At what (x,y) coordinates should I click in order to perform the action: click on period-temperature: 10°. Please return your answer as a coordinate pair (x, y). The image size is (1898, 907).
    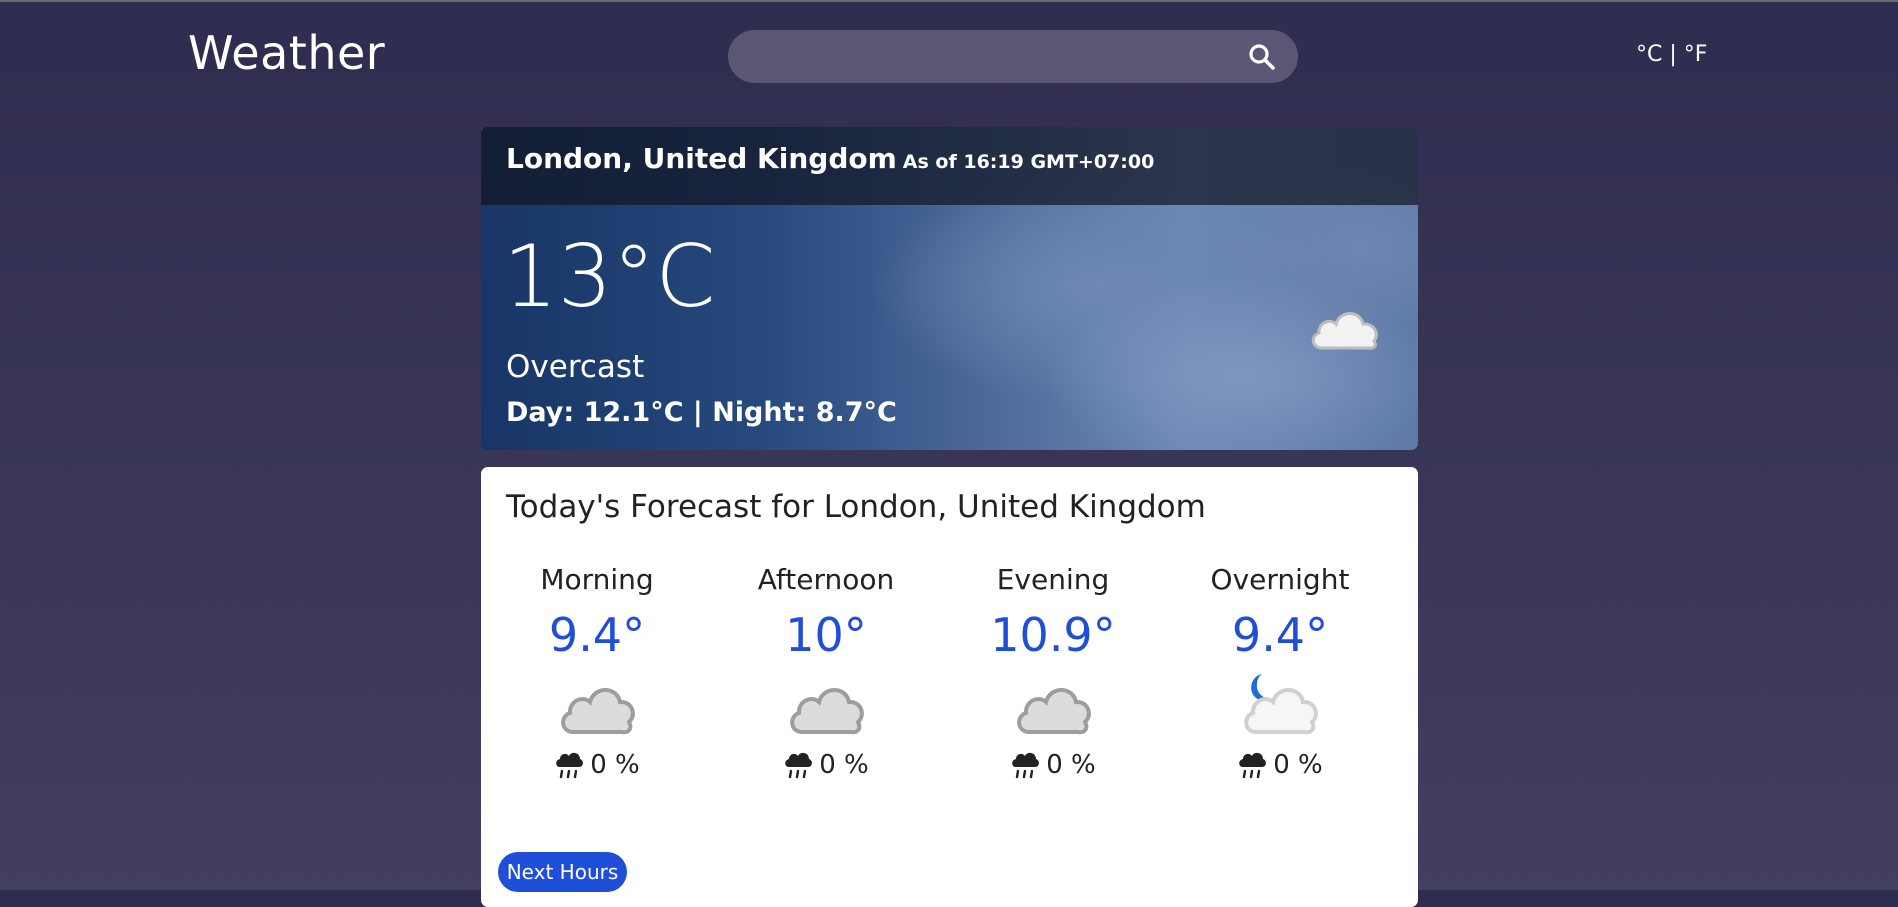
    Looking at the image, I should click on (826, 635).